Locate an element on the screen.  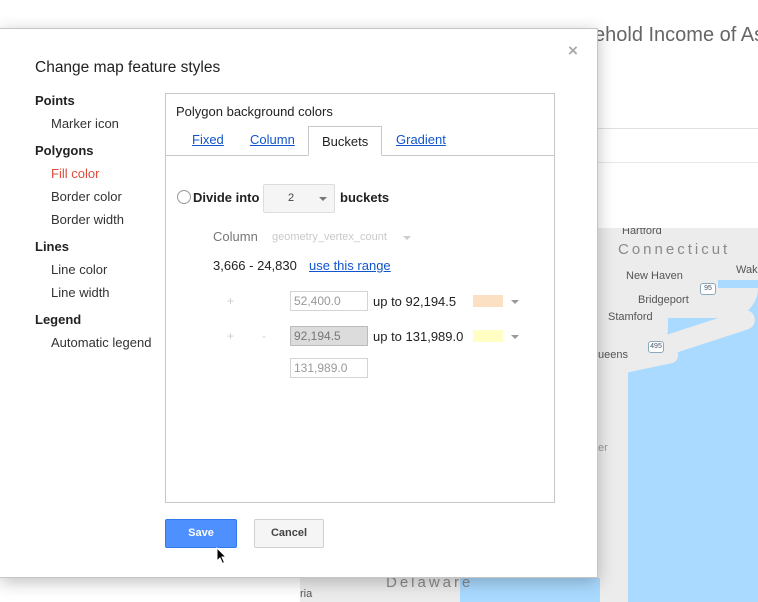
background-page-title: ehold Income of As is located at coordinates (676, 35).